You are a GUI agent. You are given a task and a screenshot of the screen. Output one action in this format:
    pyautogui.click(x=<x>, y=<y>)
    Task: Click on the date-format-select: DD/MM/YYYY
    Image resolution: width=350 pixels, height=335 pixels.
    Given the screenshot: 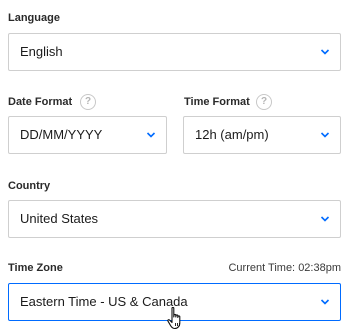 What is the action you would take?
    pyautogui.click(x=87, y=135)
    